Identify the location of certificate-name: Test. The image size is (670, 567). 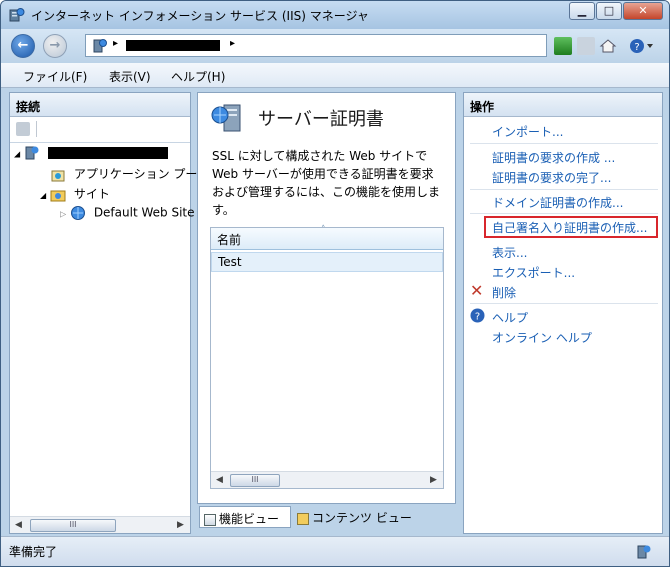
(230, 262).